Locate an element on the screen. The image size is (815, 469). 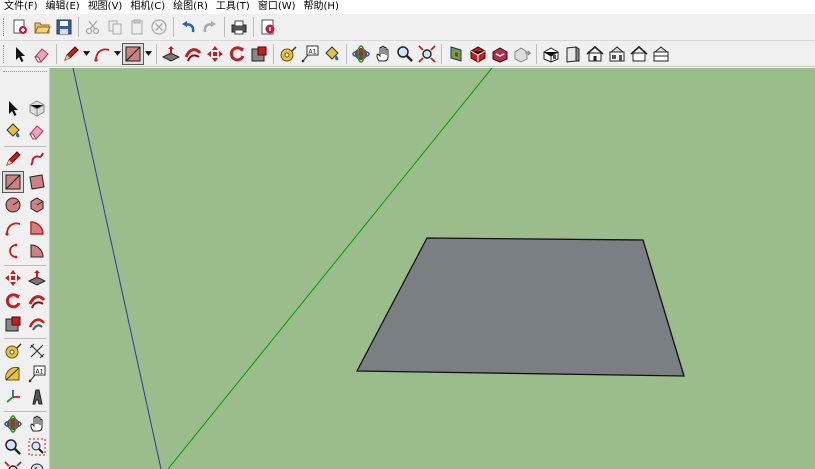
dimension-icon is located at coordinates (37, 351).